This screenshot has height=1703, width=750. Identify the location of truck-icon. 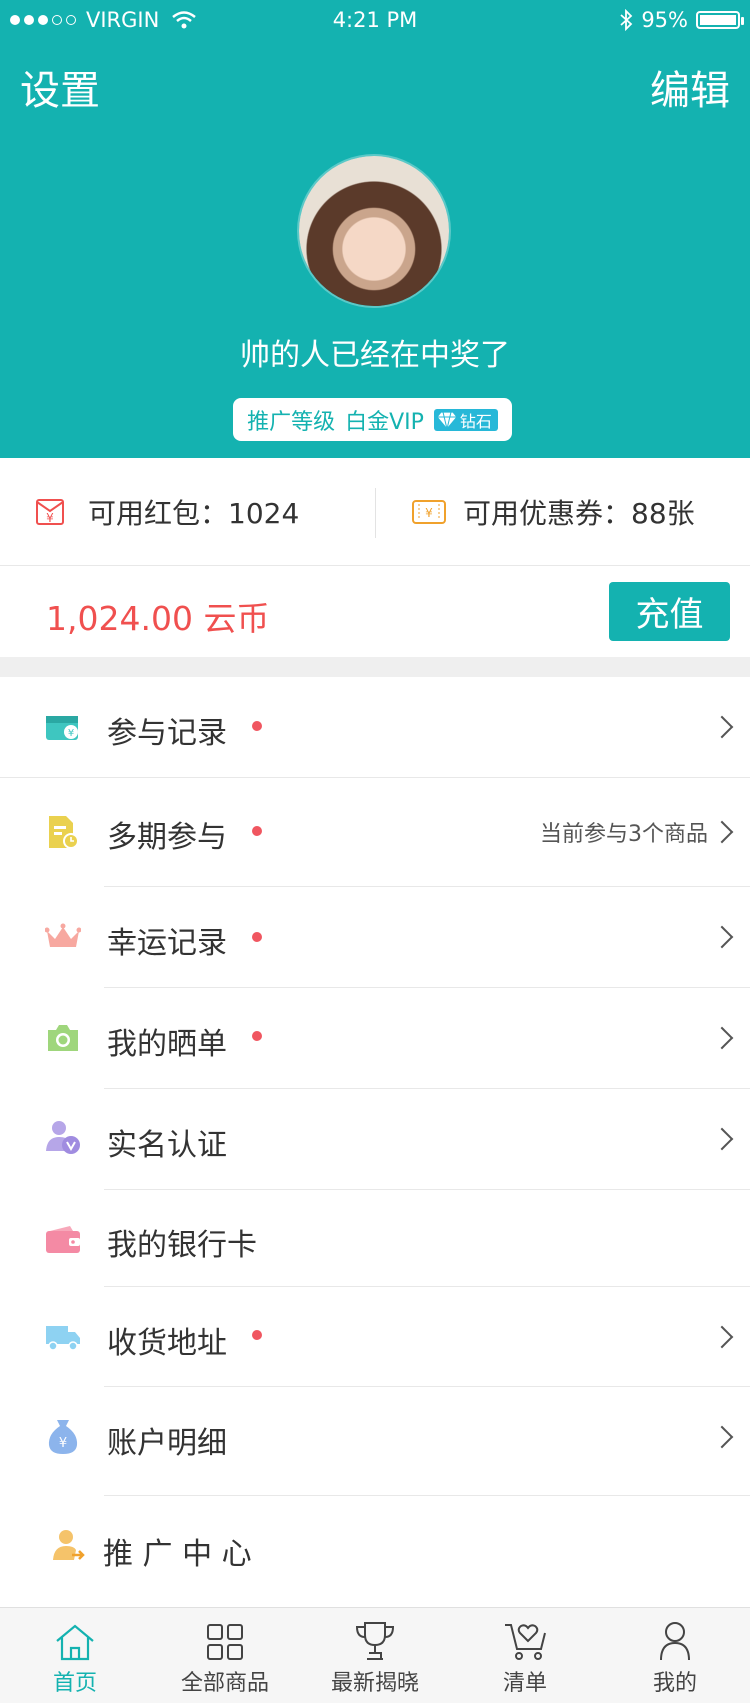
(63, 1337).